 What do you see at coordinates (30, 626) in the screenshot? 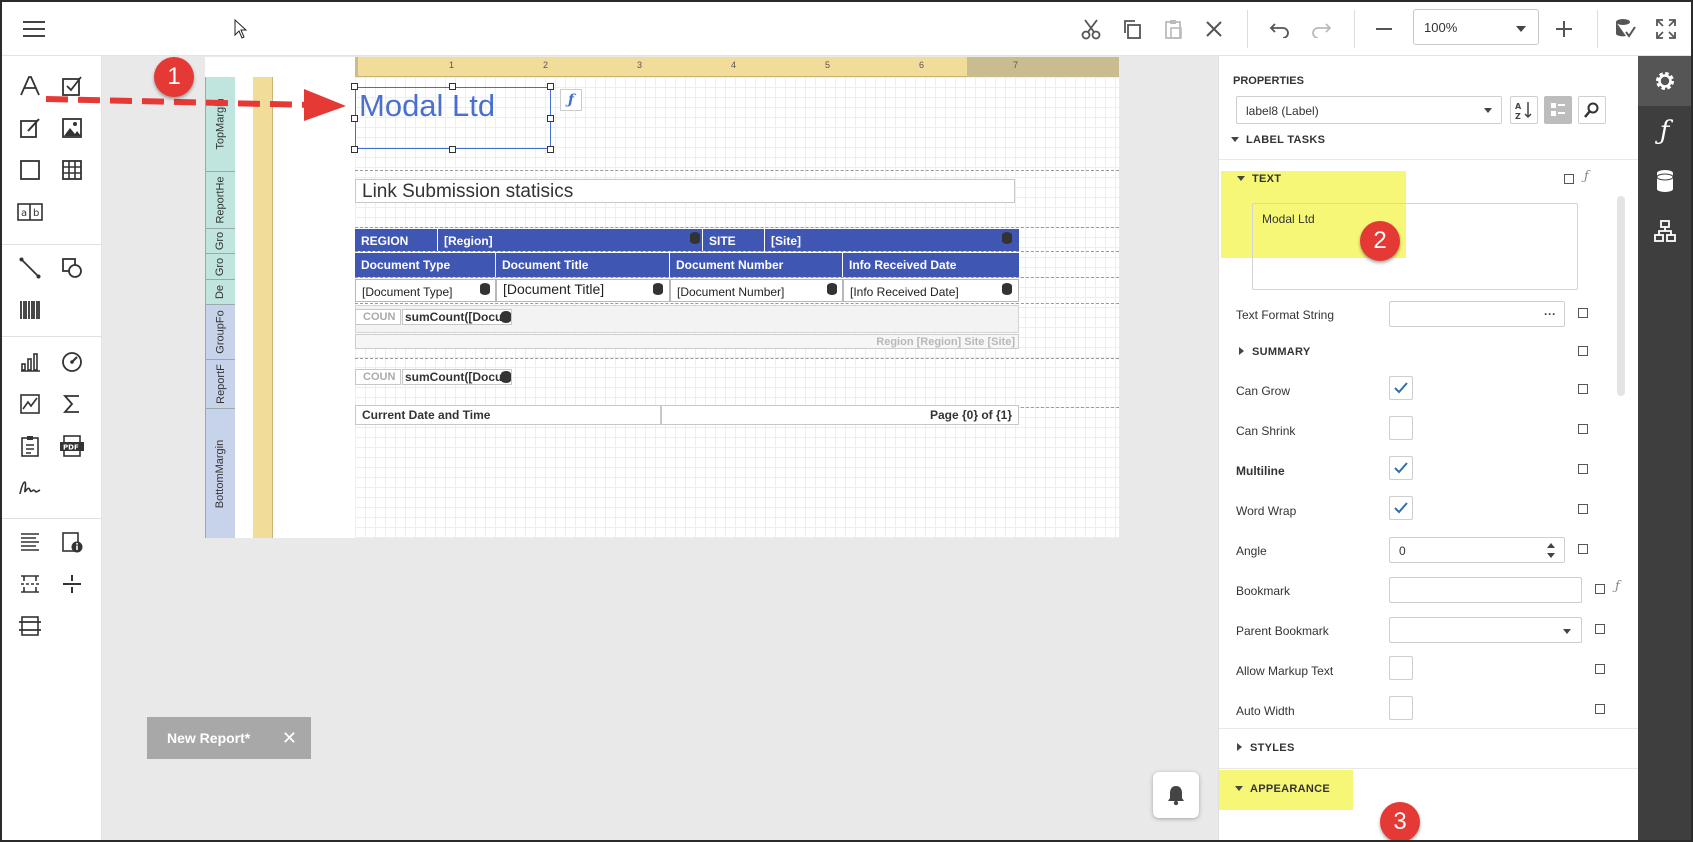
I see `cross-band-box-tool-icon` at bounding box center [30, 626].